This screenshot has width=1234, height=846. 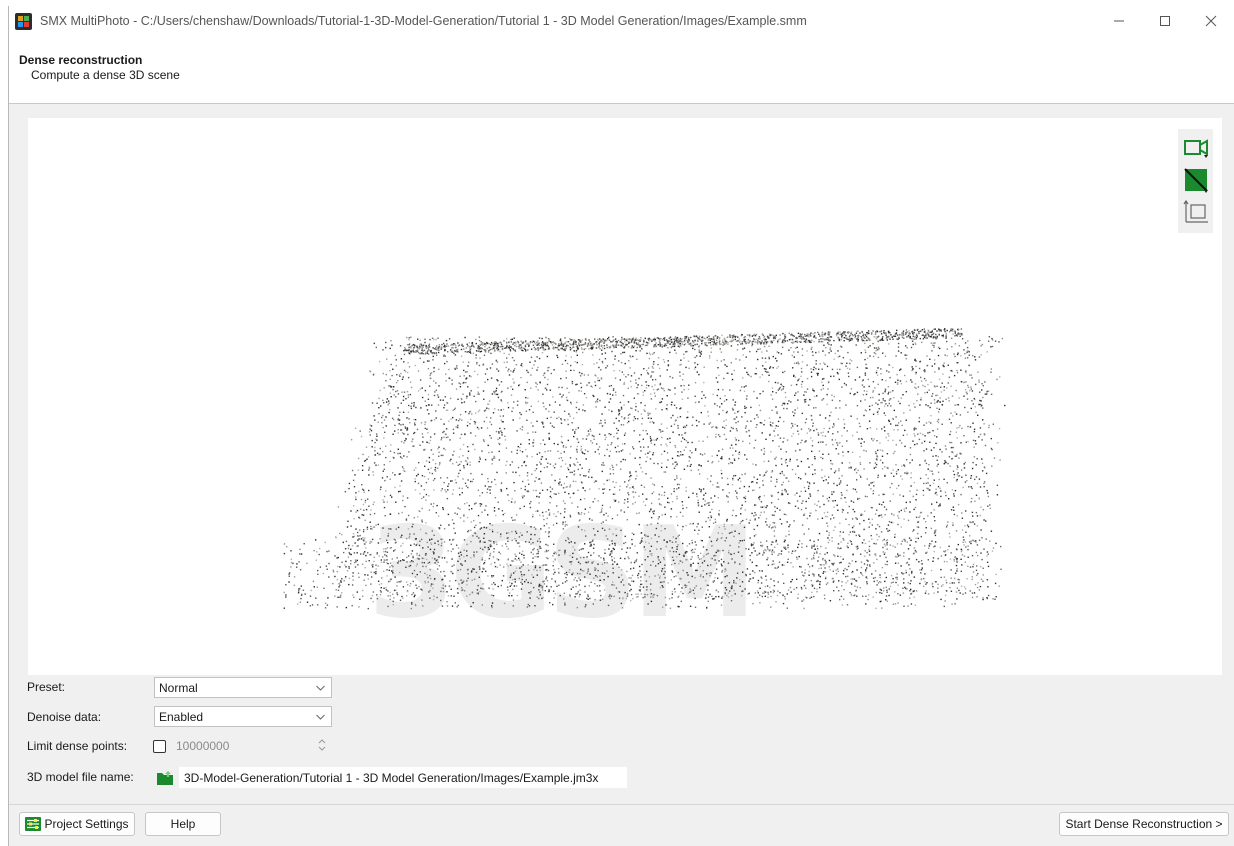 I want to click on camera-view-icon, so click(x=1195, y=148).